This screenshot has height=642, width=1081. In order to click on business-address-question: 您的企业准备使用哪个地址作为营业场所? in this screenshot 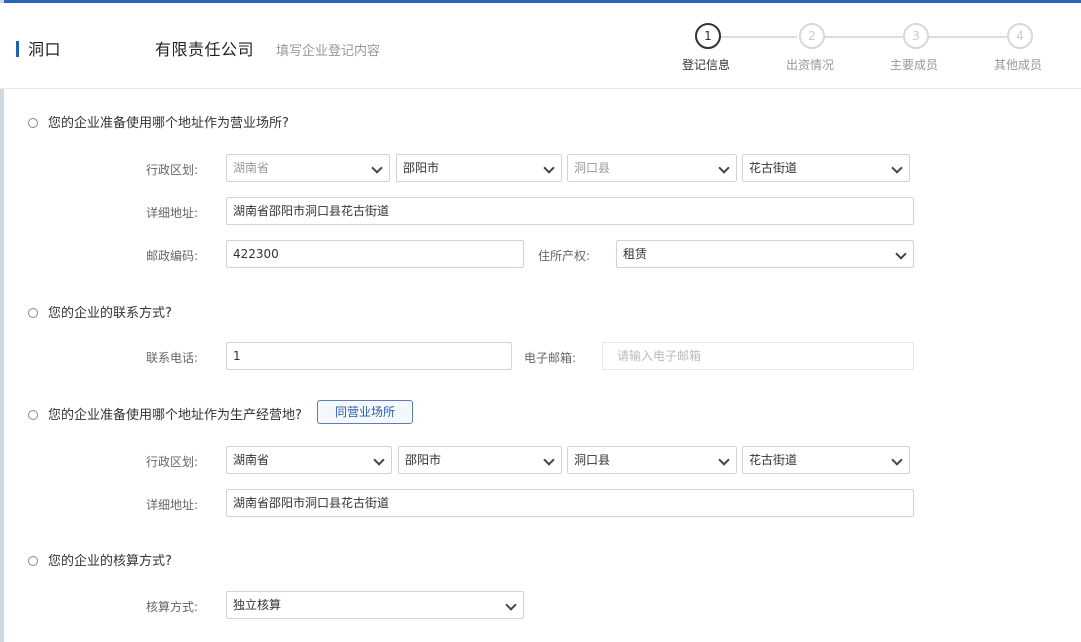, I will do `click(158, 121)`.